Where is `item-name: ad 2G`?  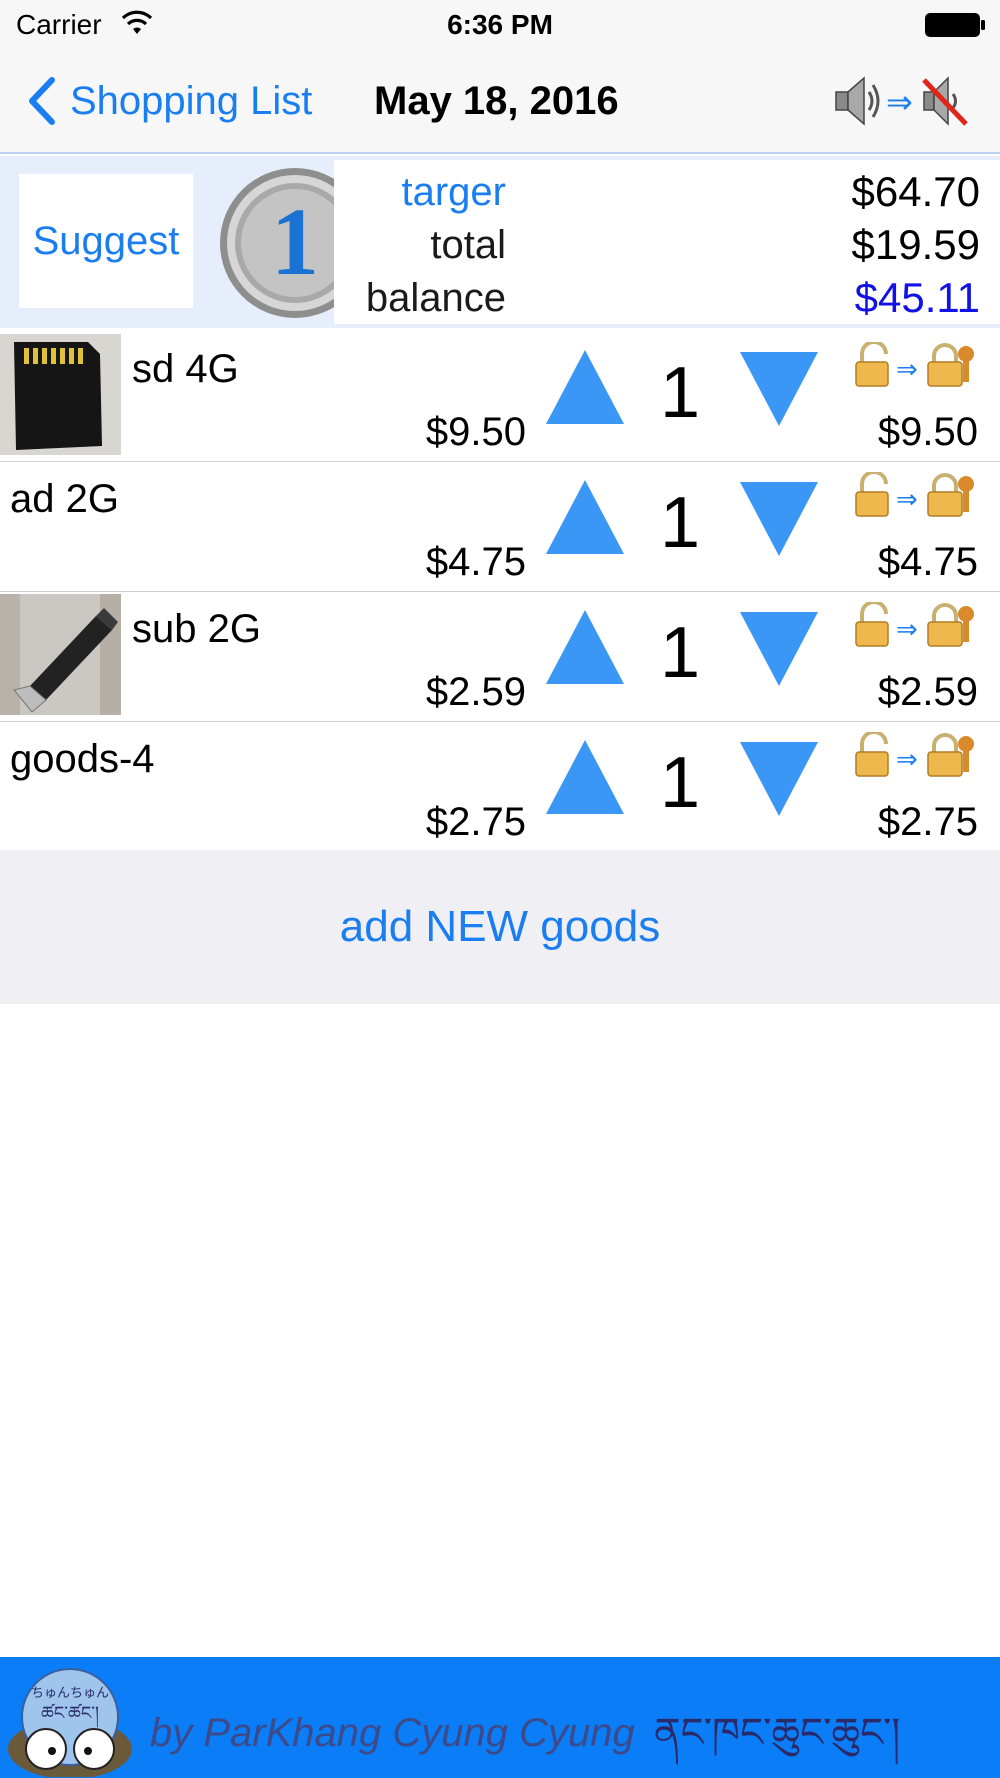 item-name: ad 2G is located at coordinates (64, 499).